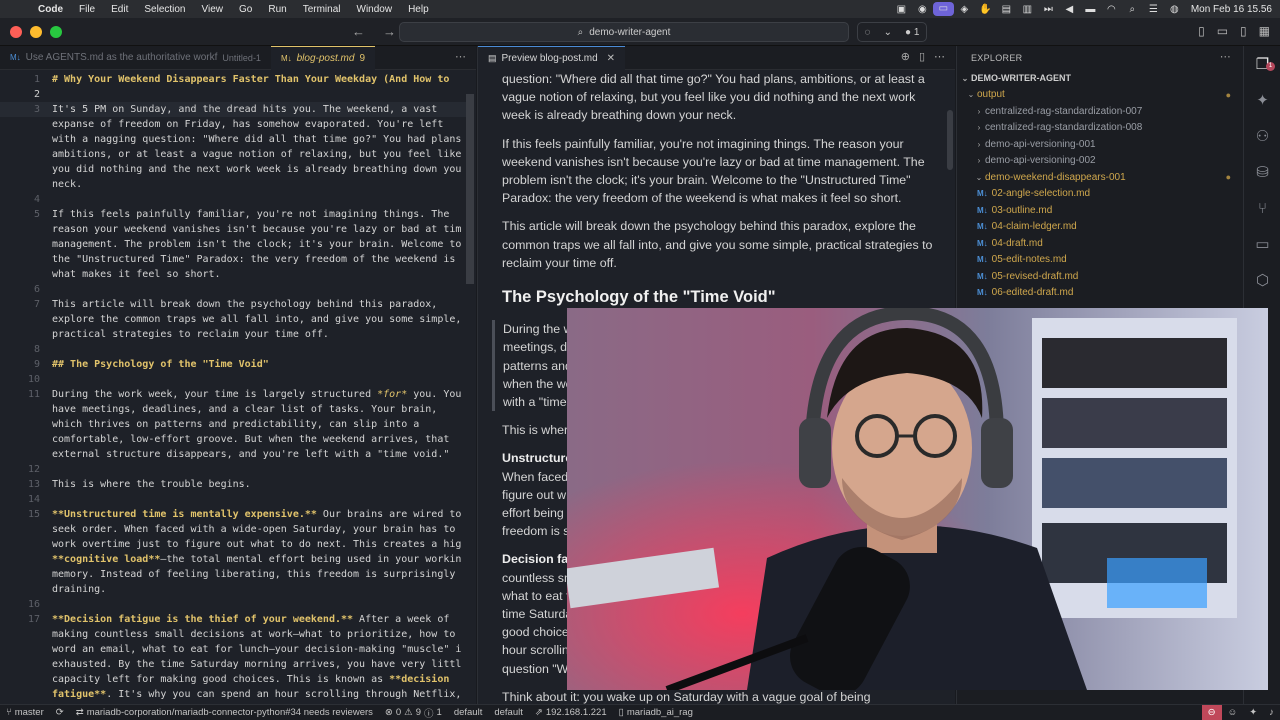 The height and width of the screenshot is (720, 1280). Describe the element at coordinates (1100, 260) in the screenshot. I see `file-item: M↓ 05-edit-notes.md` at that location.